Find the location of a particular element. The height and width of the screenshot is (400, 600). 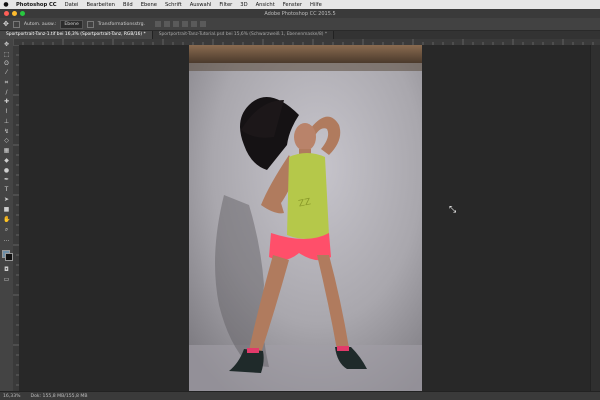

menu-bearbeiten: Bearbeiten is located at coordinates (100, 5).